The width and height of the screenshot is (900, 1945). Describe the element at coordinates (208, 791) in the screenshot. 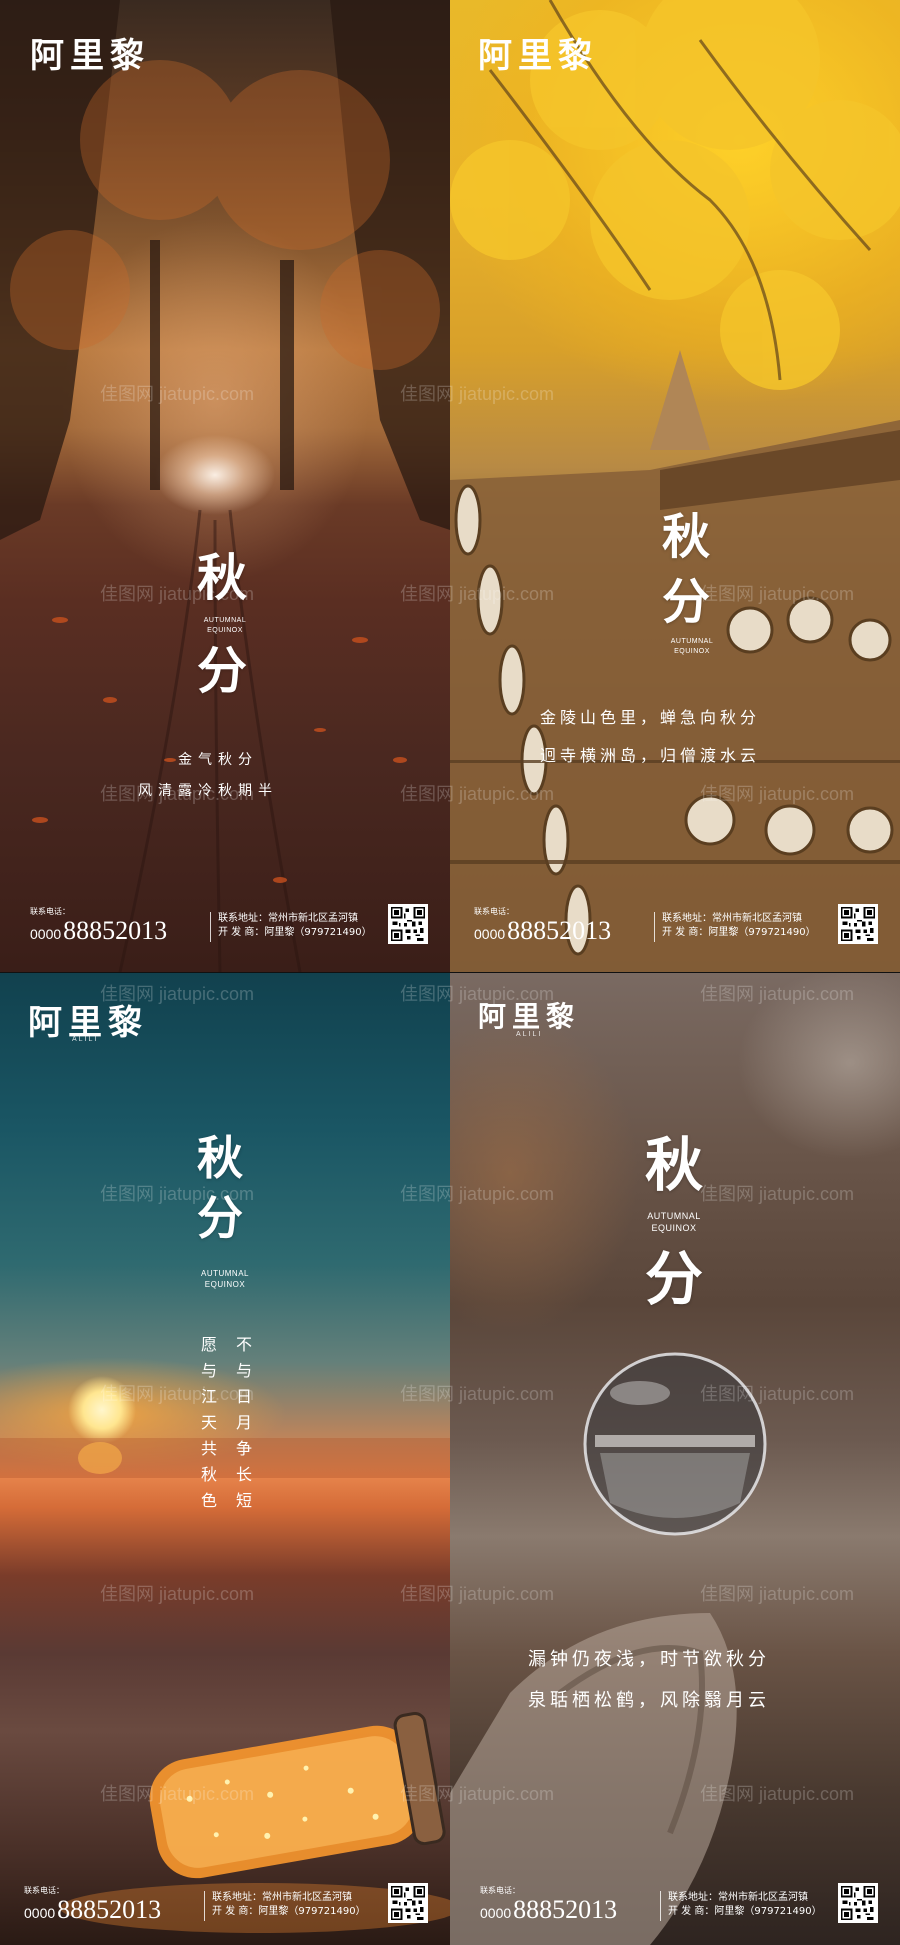

I see `poem-line-2: 风清露冷秋期半` at that location.